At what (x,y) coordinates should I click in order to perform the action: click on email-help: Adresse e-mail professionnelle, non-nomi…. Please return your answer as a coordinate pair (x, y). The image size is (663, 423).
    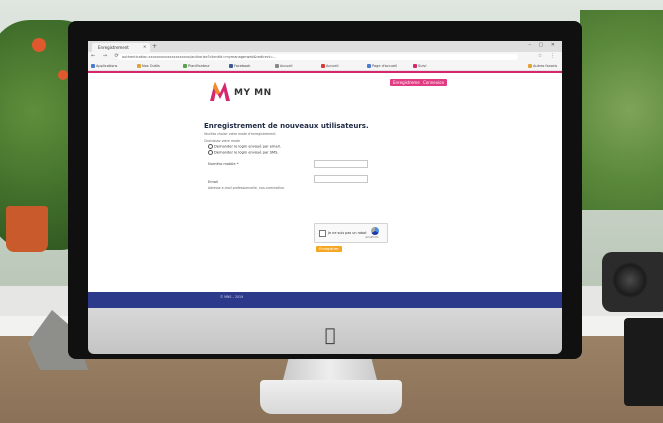
    Looking at the image, I should click on (246, 188).